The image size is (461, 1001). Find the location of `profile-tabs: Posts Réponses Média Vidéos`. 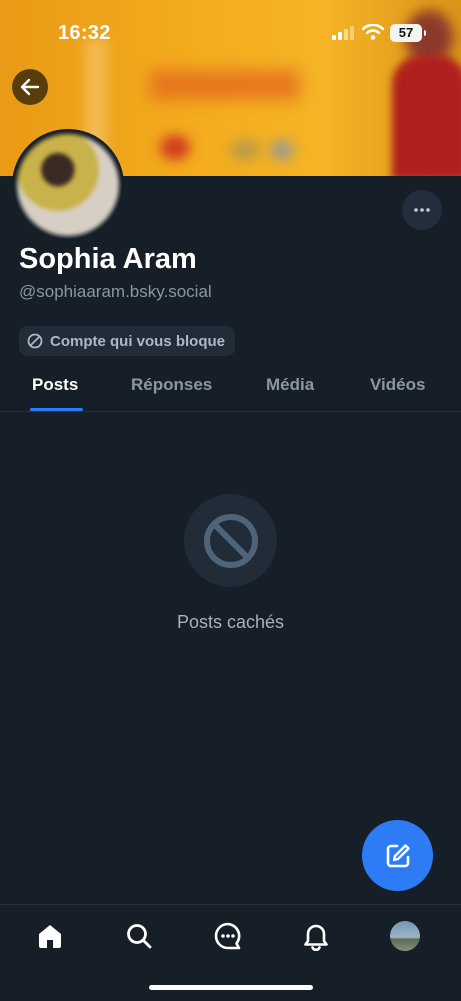

profile-tabs: Posts Réponses Média Vidéos is located at coordinates (230, 388).